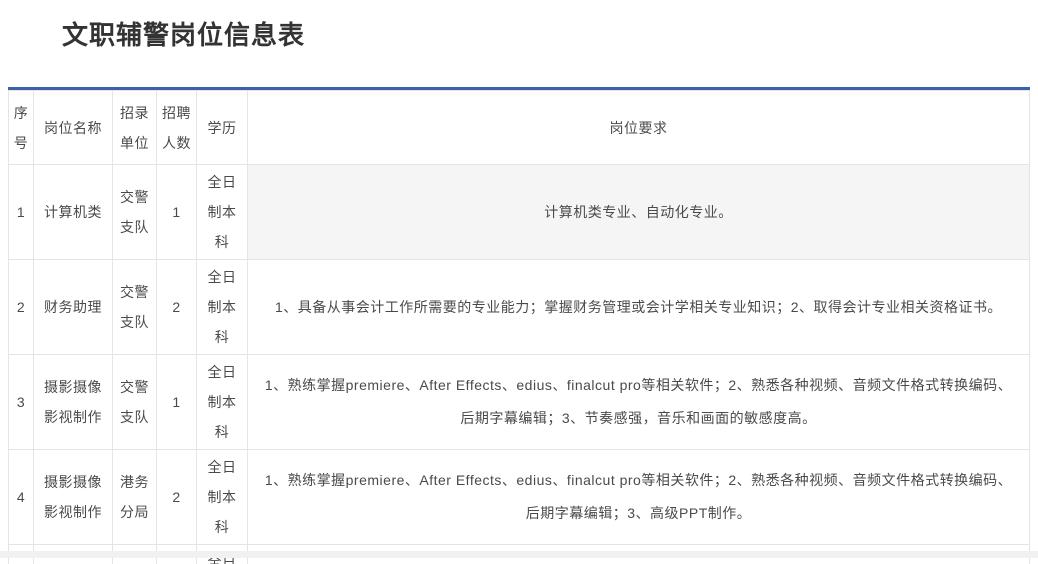  Describe the element at coordinates (222, 127) in the screenshot. I see `col-header-education: 学历` at that location.